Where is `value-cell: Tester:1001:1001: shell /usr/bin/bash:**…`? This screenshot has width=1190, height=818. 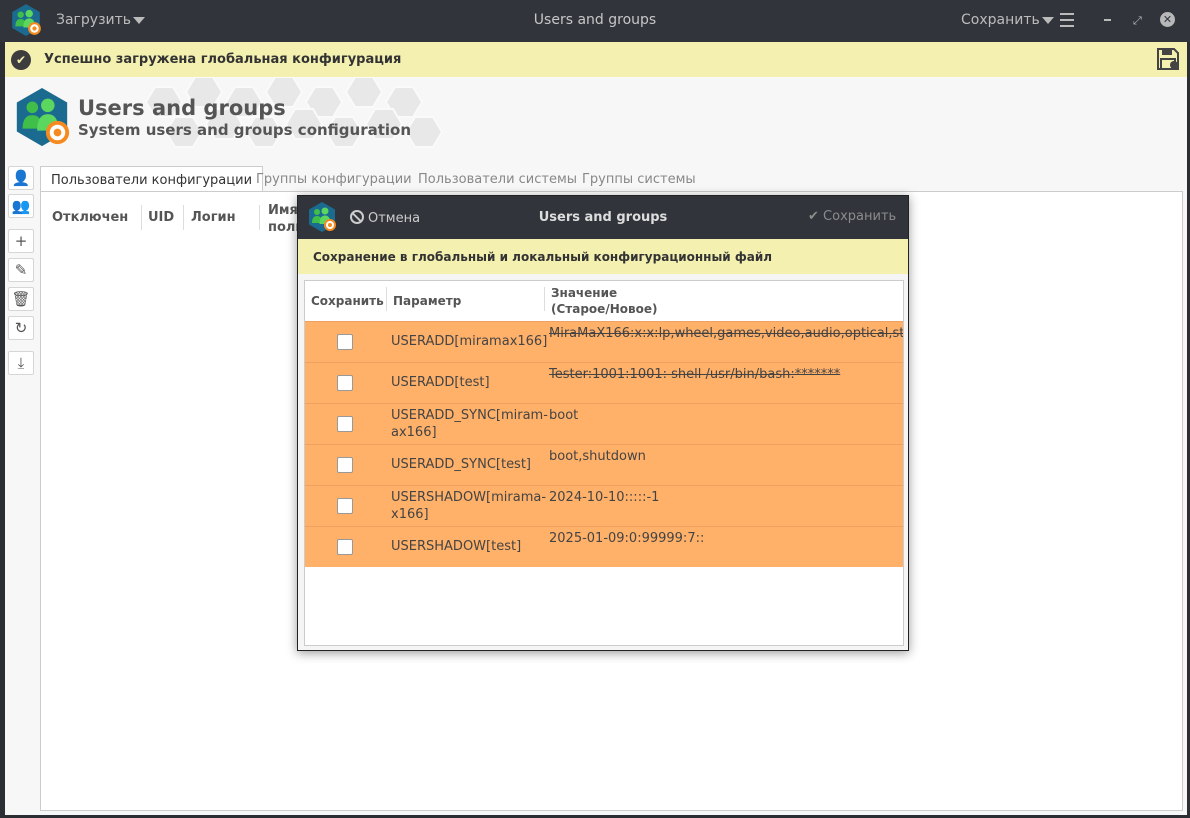
value-cell: Tester:1001:1001: shell /usr/bin/bash:**… is located at coordinates (695, 374).